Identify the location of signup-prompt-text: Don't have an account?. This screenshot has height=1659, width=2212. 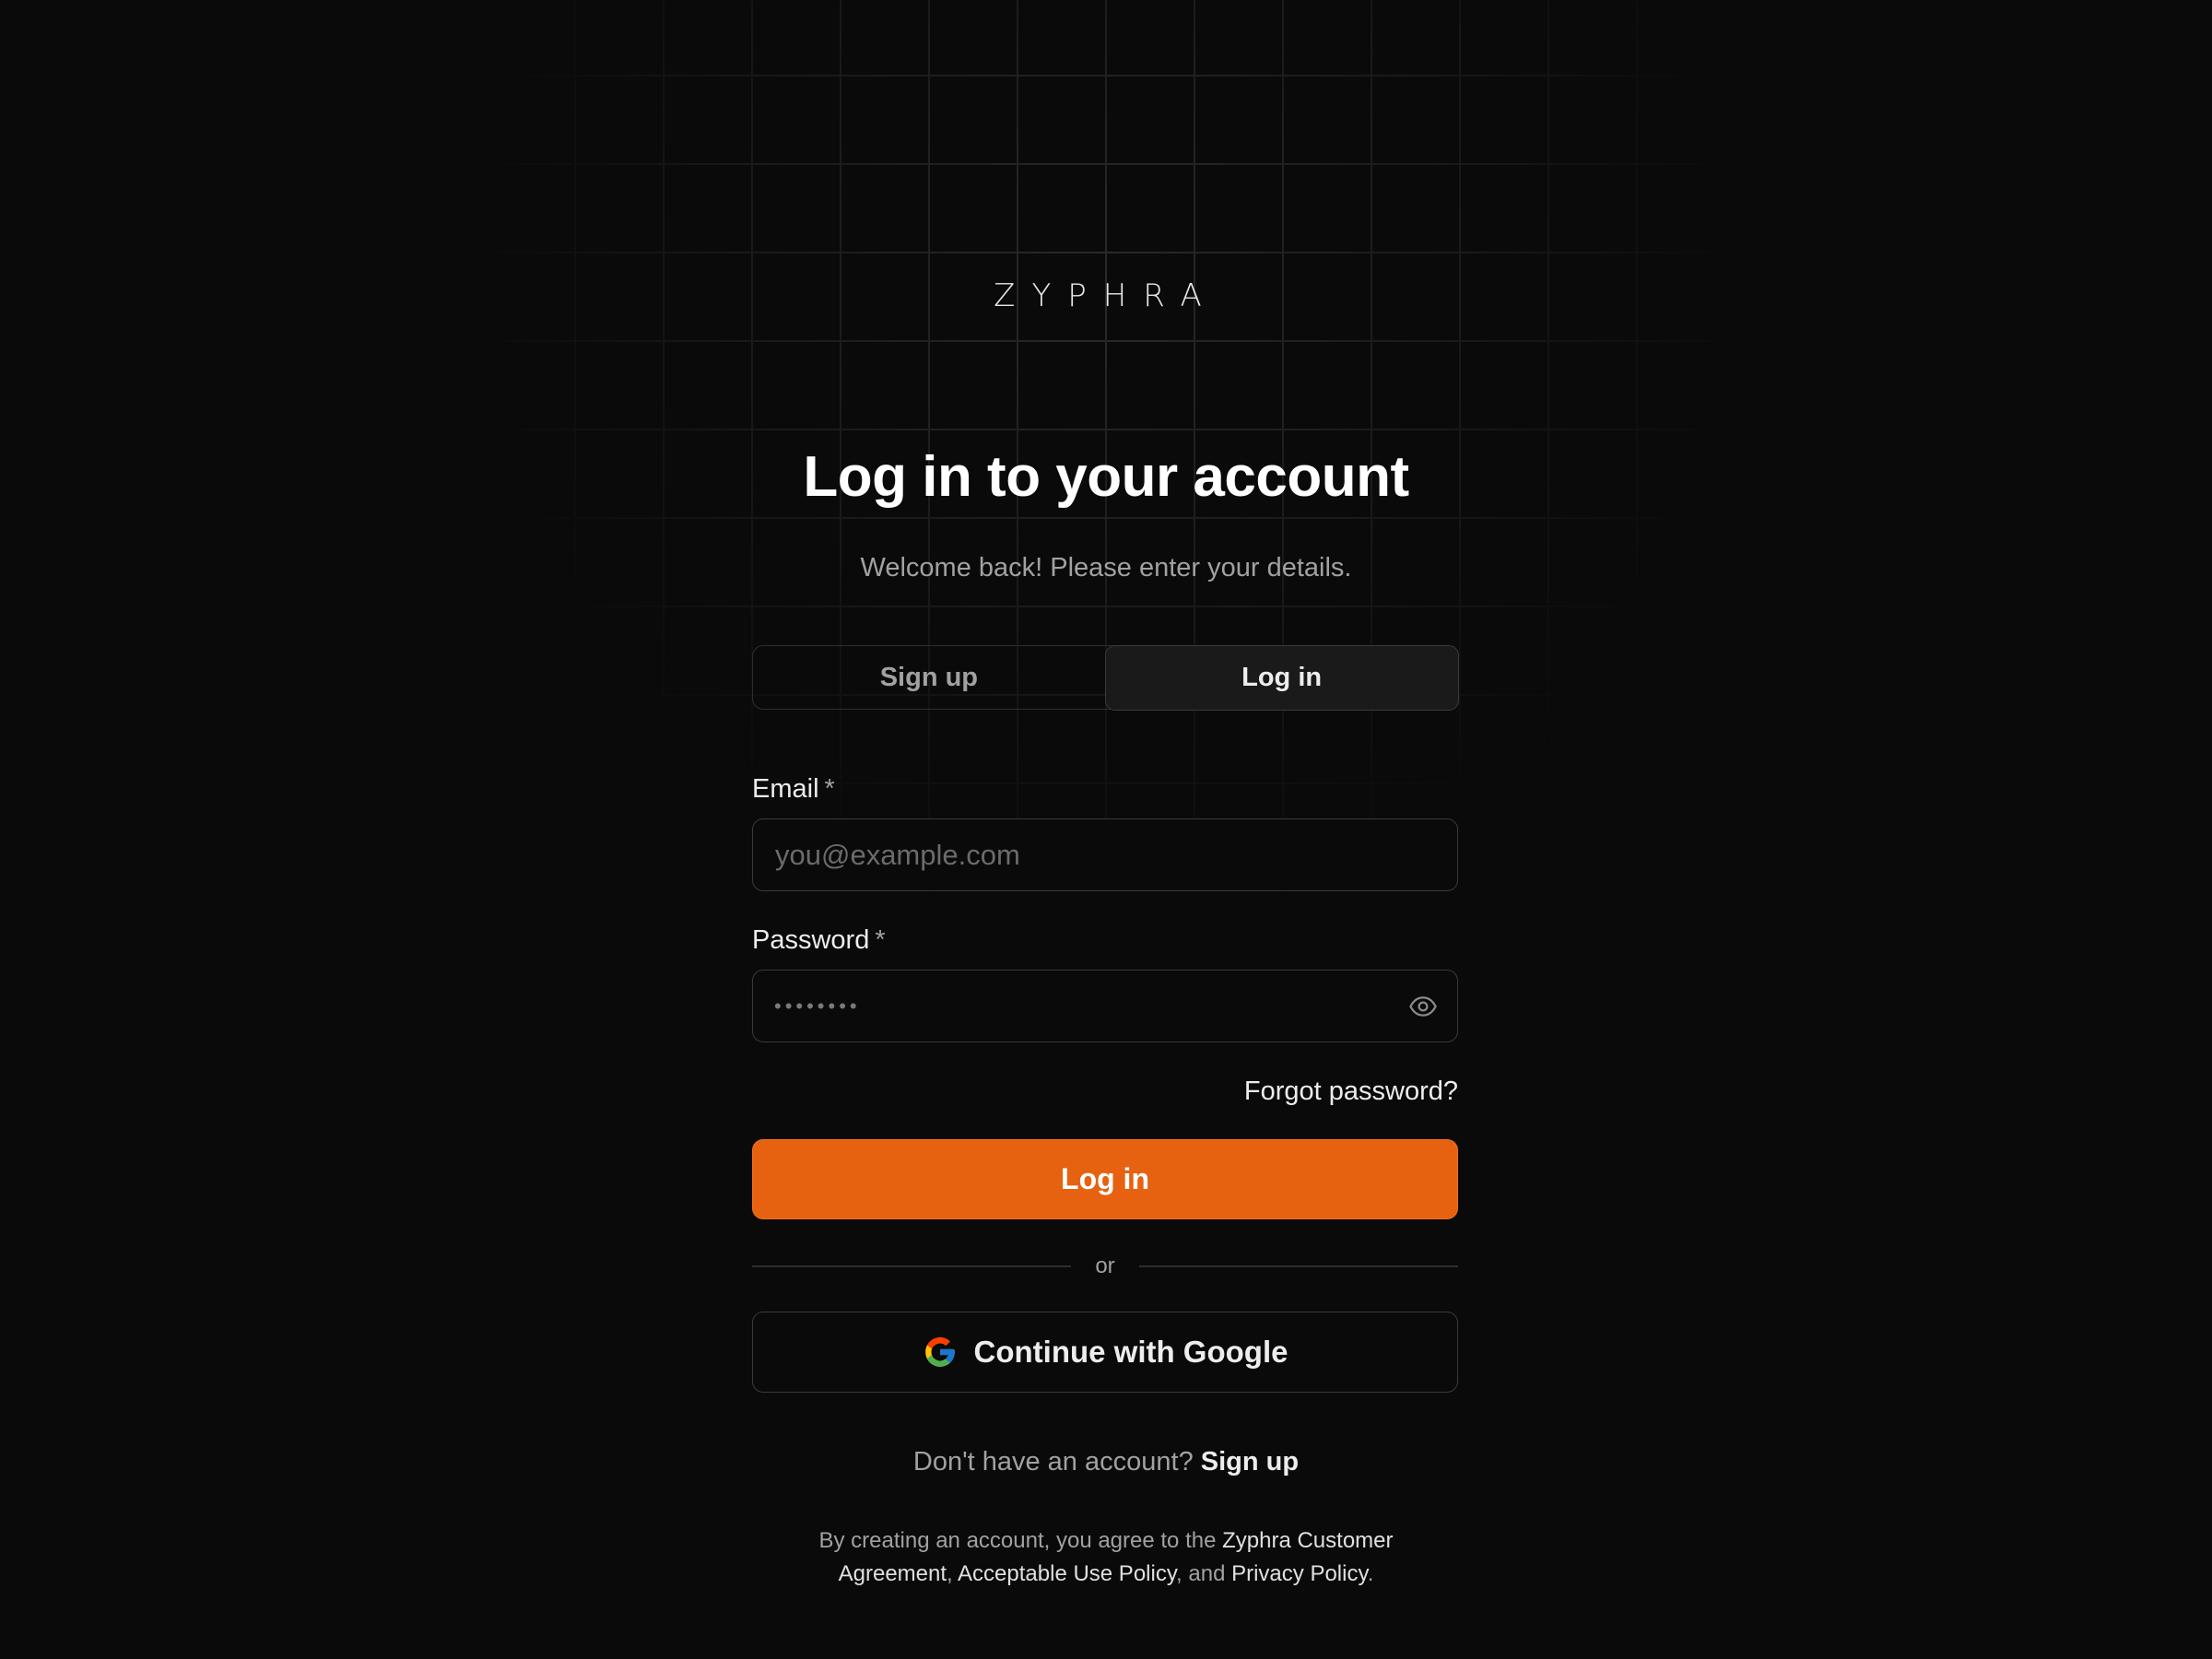
(1053, 1462).